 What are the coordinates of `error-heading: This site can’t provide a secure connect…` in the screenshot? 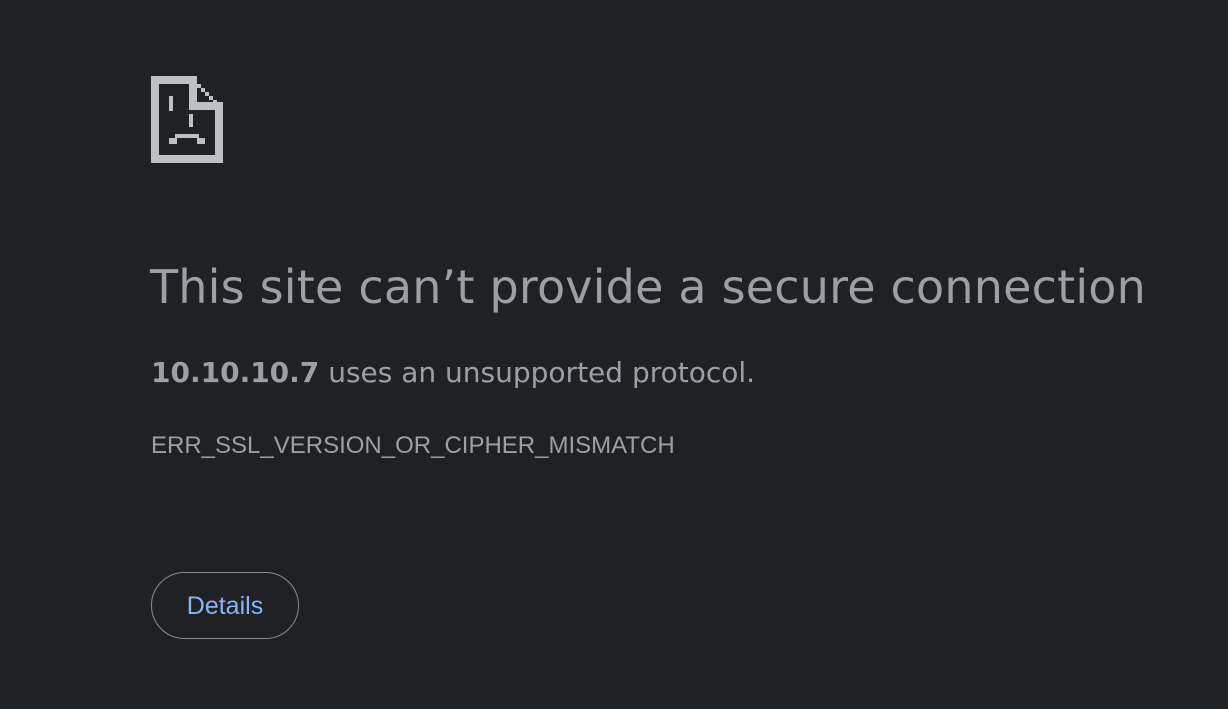 It's located at (648, 287).